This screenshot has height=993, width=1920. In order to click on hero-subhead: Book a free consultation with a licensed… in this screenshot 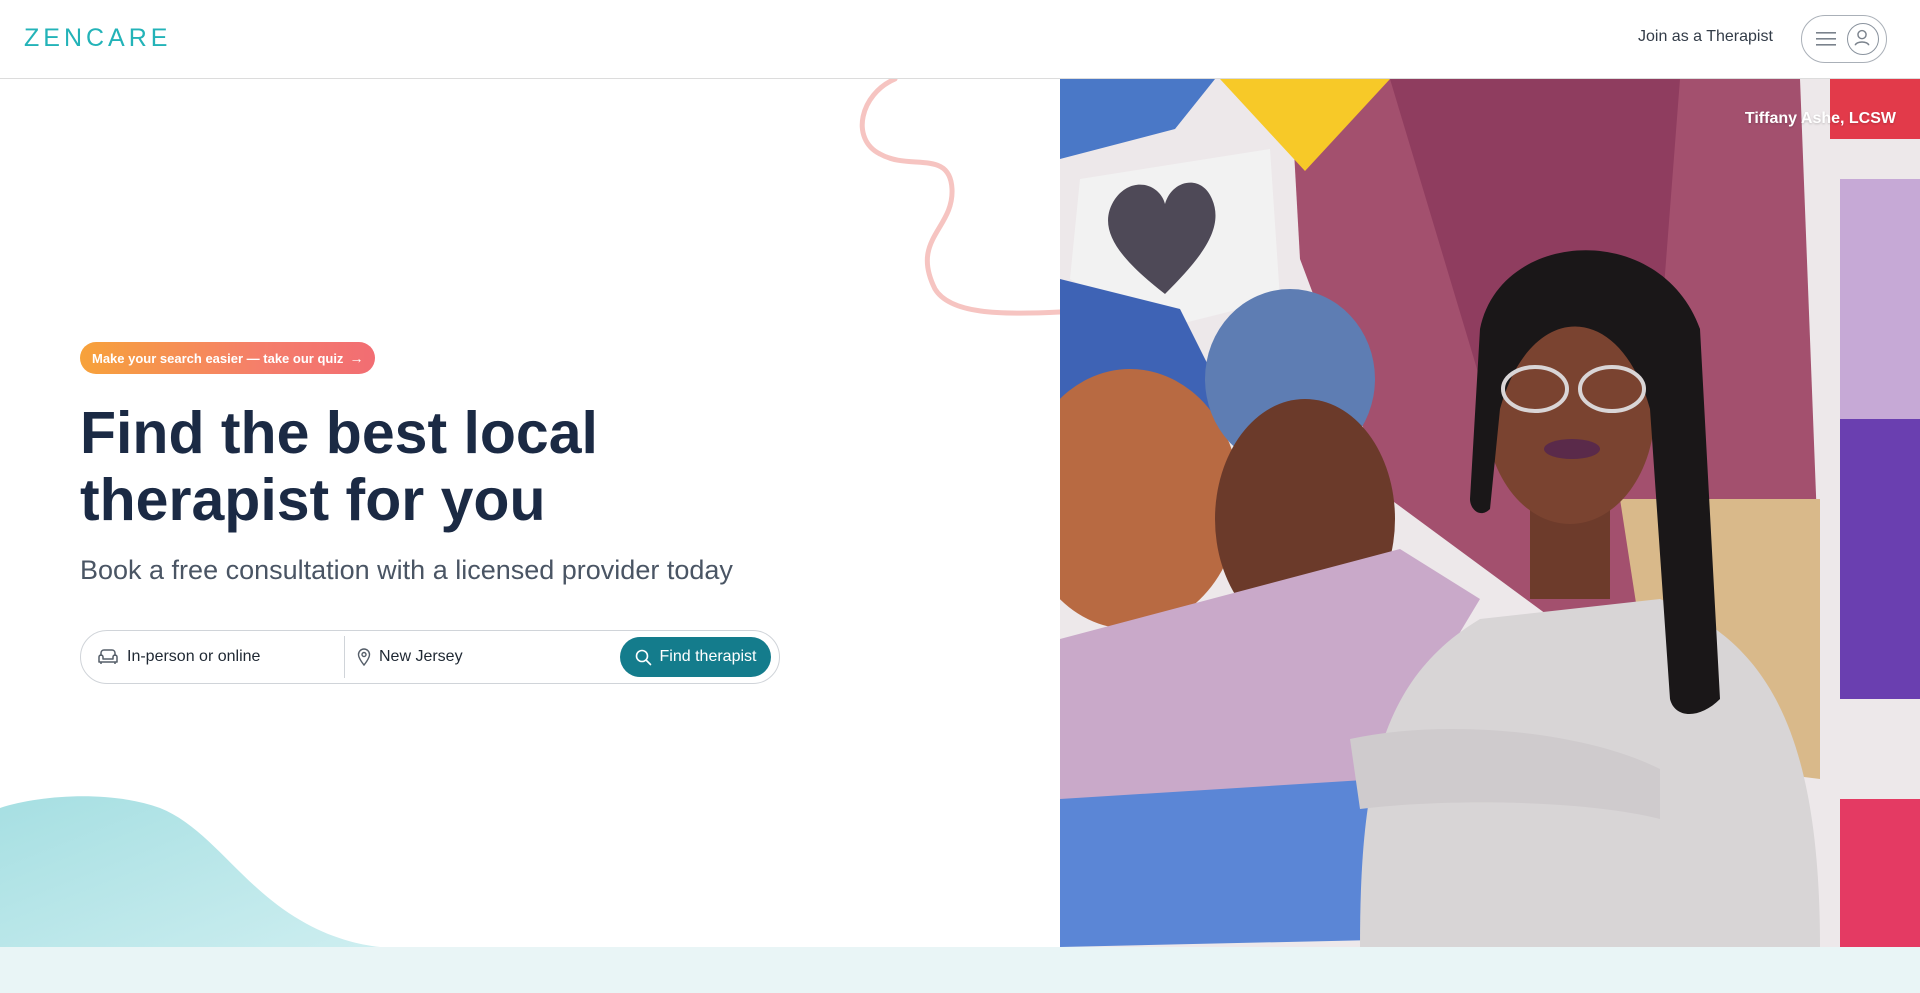, I will do `click(406, 570)`.